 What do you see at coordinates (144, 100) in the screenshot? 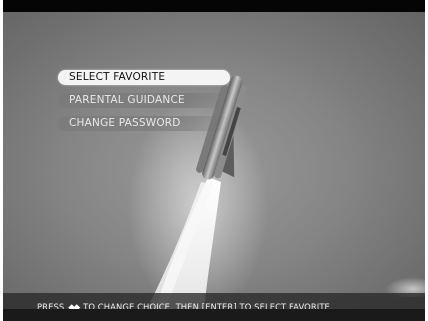
I see `menu-item-parental-guidance: PARENTAL GUIDANCE` at bounding box center [144, 100].